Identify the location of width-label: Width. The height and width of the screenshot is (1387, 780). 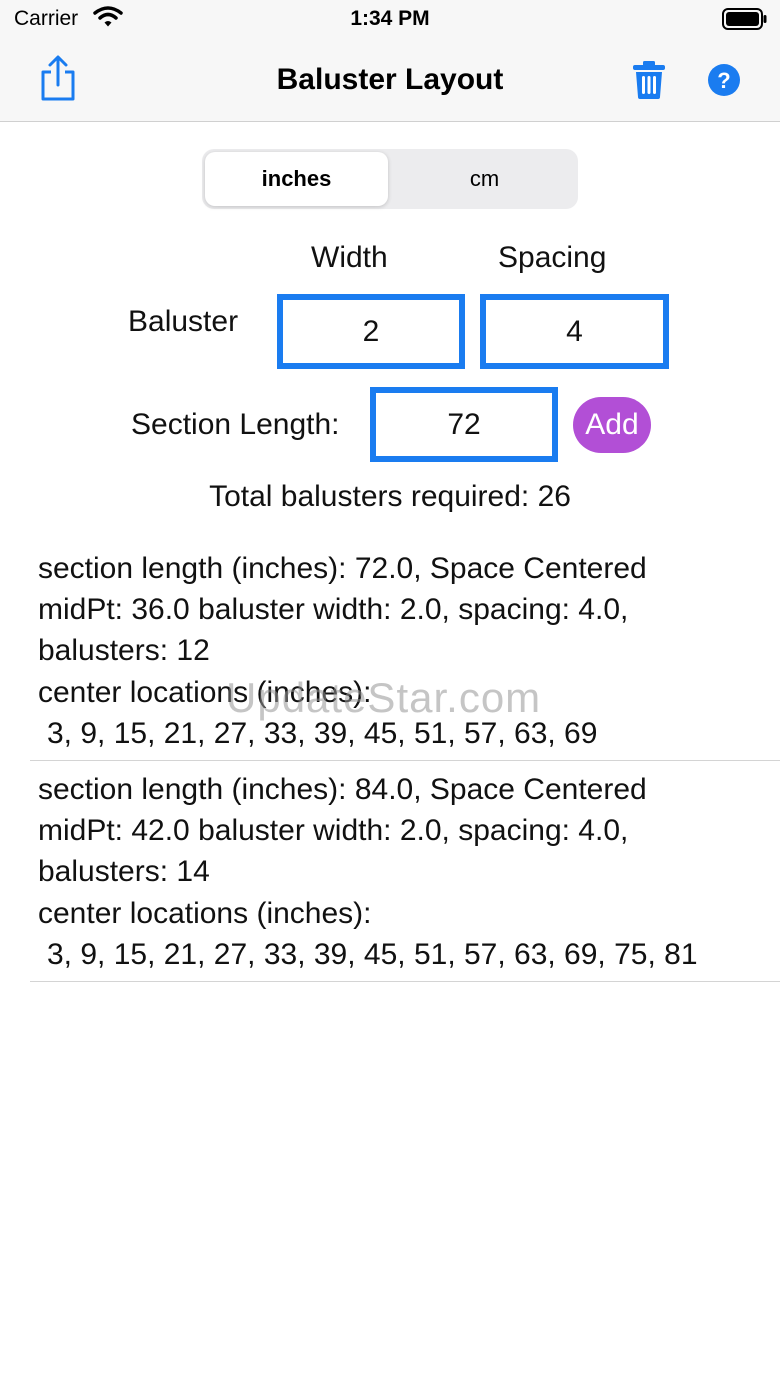
(349, 257).